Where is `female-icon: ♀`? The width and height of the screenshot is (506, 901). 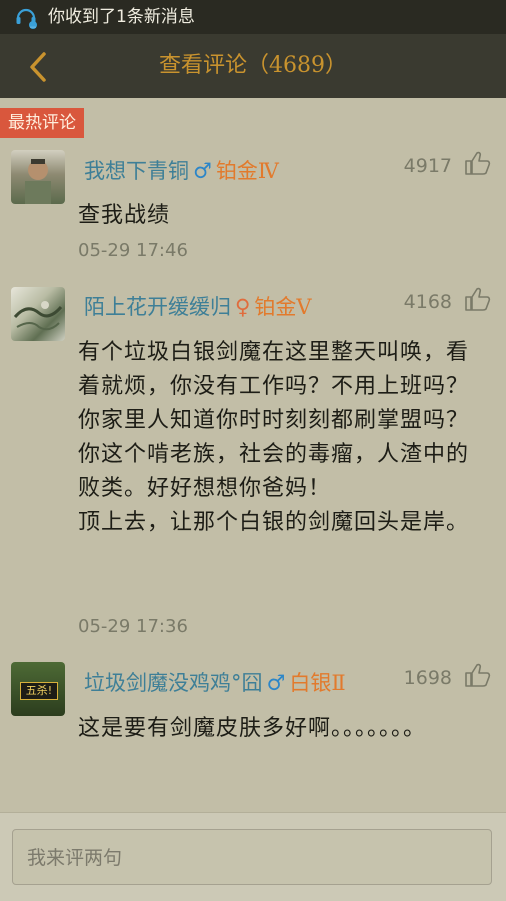
female-icon: ♀ is located at coordinates (243, 306).